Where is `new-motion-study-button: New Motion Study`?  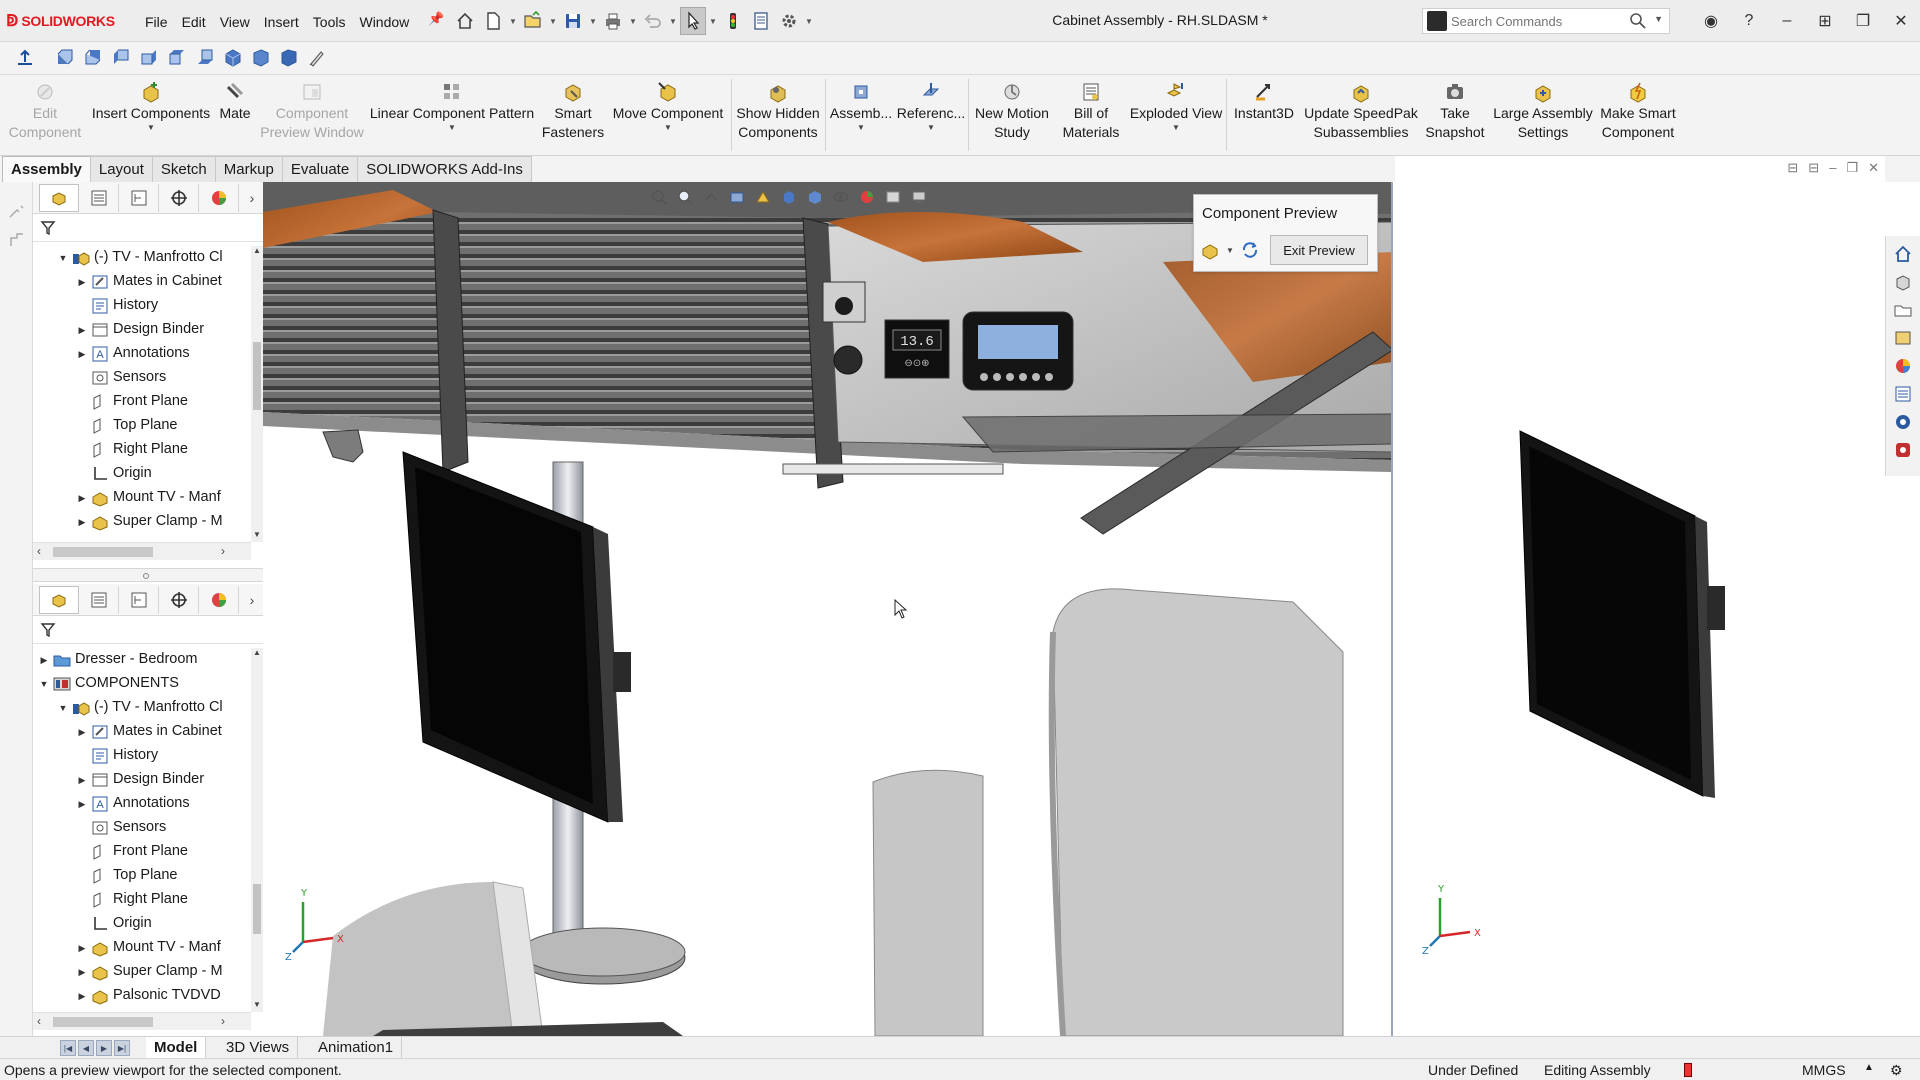
new-motion-study-button: New Motion Study is located at coordinates (1012, 116).